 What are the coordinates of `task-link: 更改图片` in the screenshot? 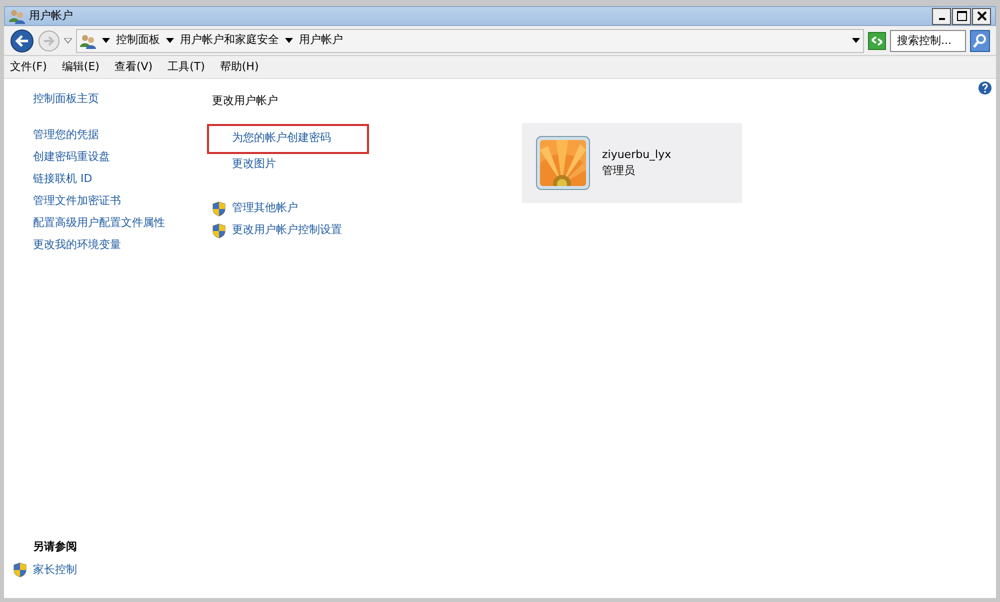 It's located at (254, 164).